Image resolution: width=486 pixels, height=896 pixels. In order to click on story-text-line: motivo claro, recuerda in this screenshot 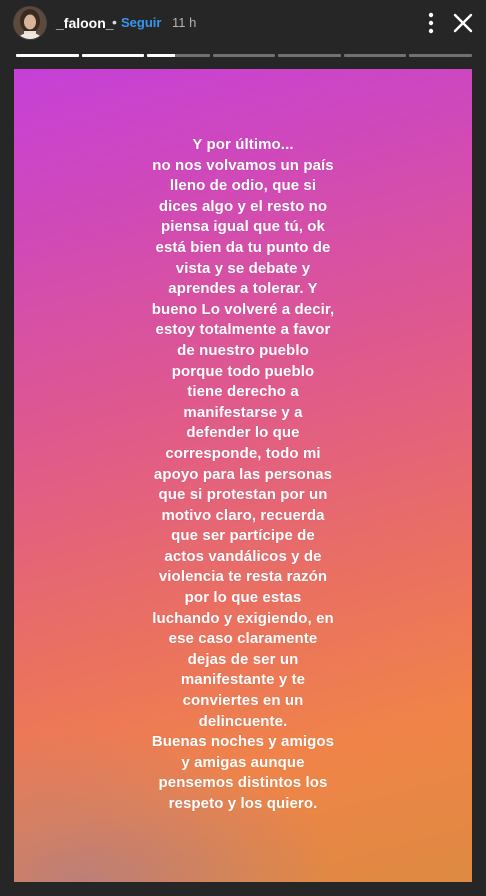, I will do `click(243, 515)`.